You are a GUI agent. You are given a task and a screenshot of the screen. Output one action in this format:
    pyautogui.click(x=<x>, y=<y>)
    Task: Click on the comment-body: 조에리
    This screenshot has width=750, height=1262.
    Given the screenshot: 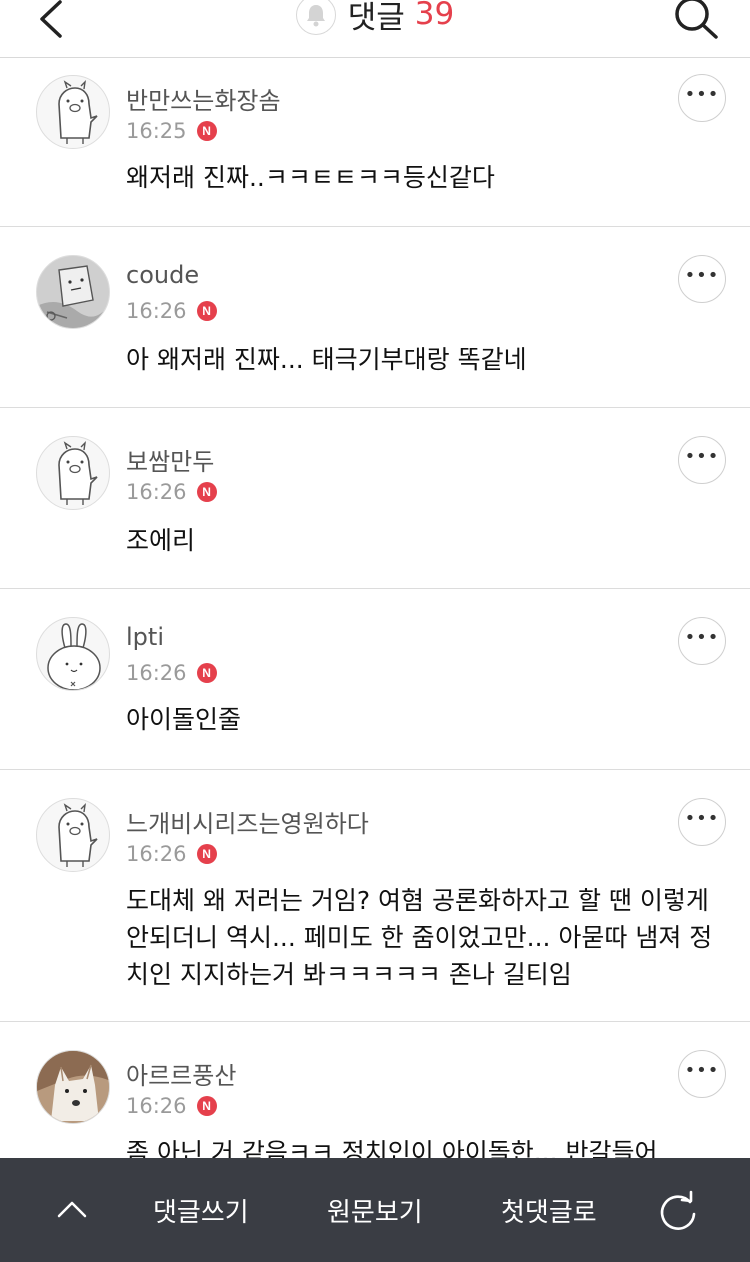 What is the action you would take?
    pyautogui.click(x=161, y=540)
    